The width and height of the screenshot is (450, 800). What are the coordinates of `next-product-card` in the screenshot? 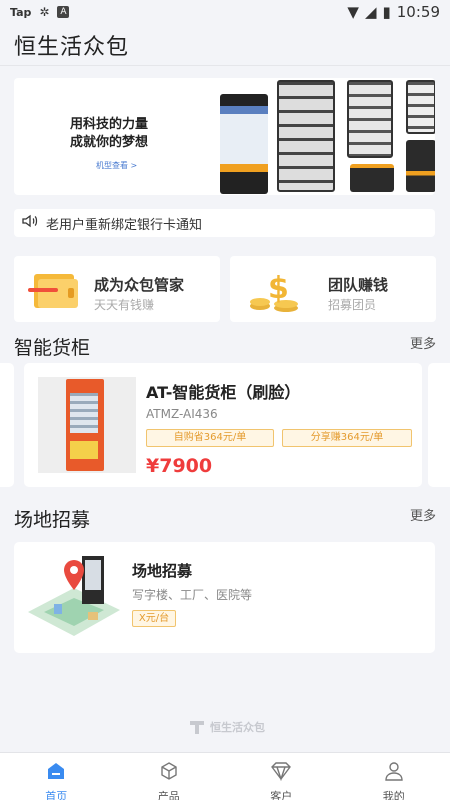 It's located at (439, 425).